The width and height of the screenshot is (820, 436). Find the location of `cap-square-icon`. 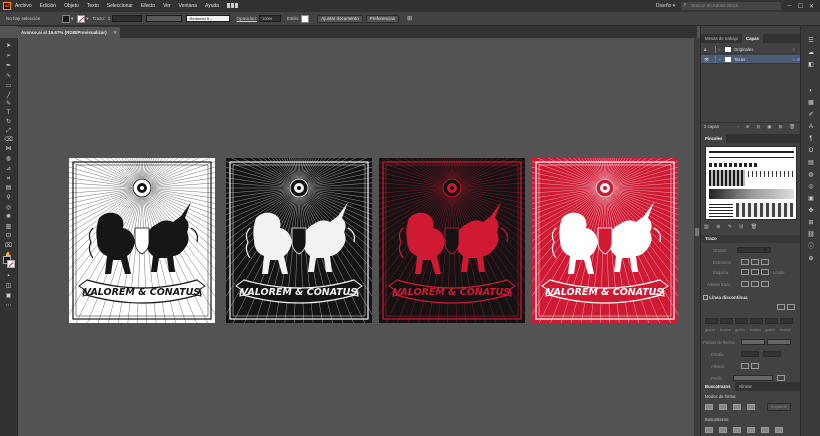

cap-square-icon is located at coordinates (765, 262).